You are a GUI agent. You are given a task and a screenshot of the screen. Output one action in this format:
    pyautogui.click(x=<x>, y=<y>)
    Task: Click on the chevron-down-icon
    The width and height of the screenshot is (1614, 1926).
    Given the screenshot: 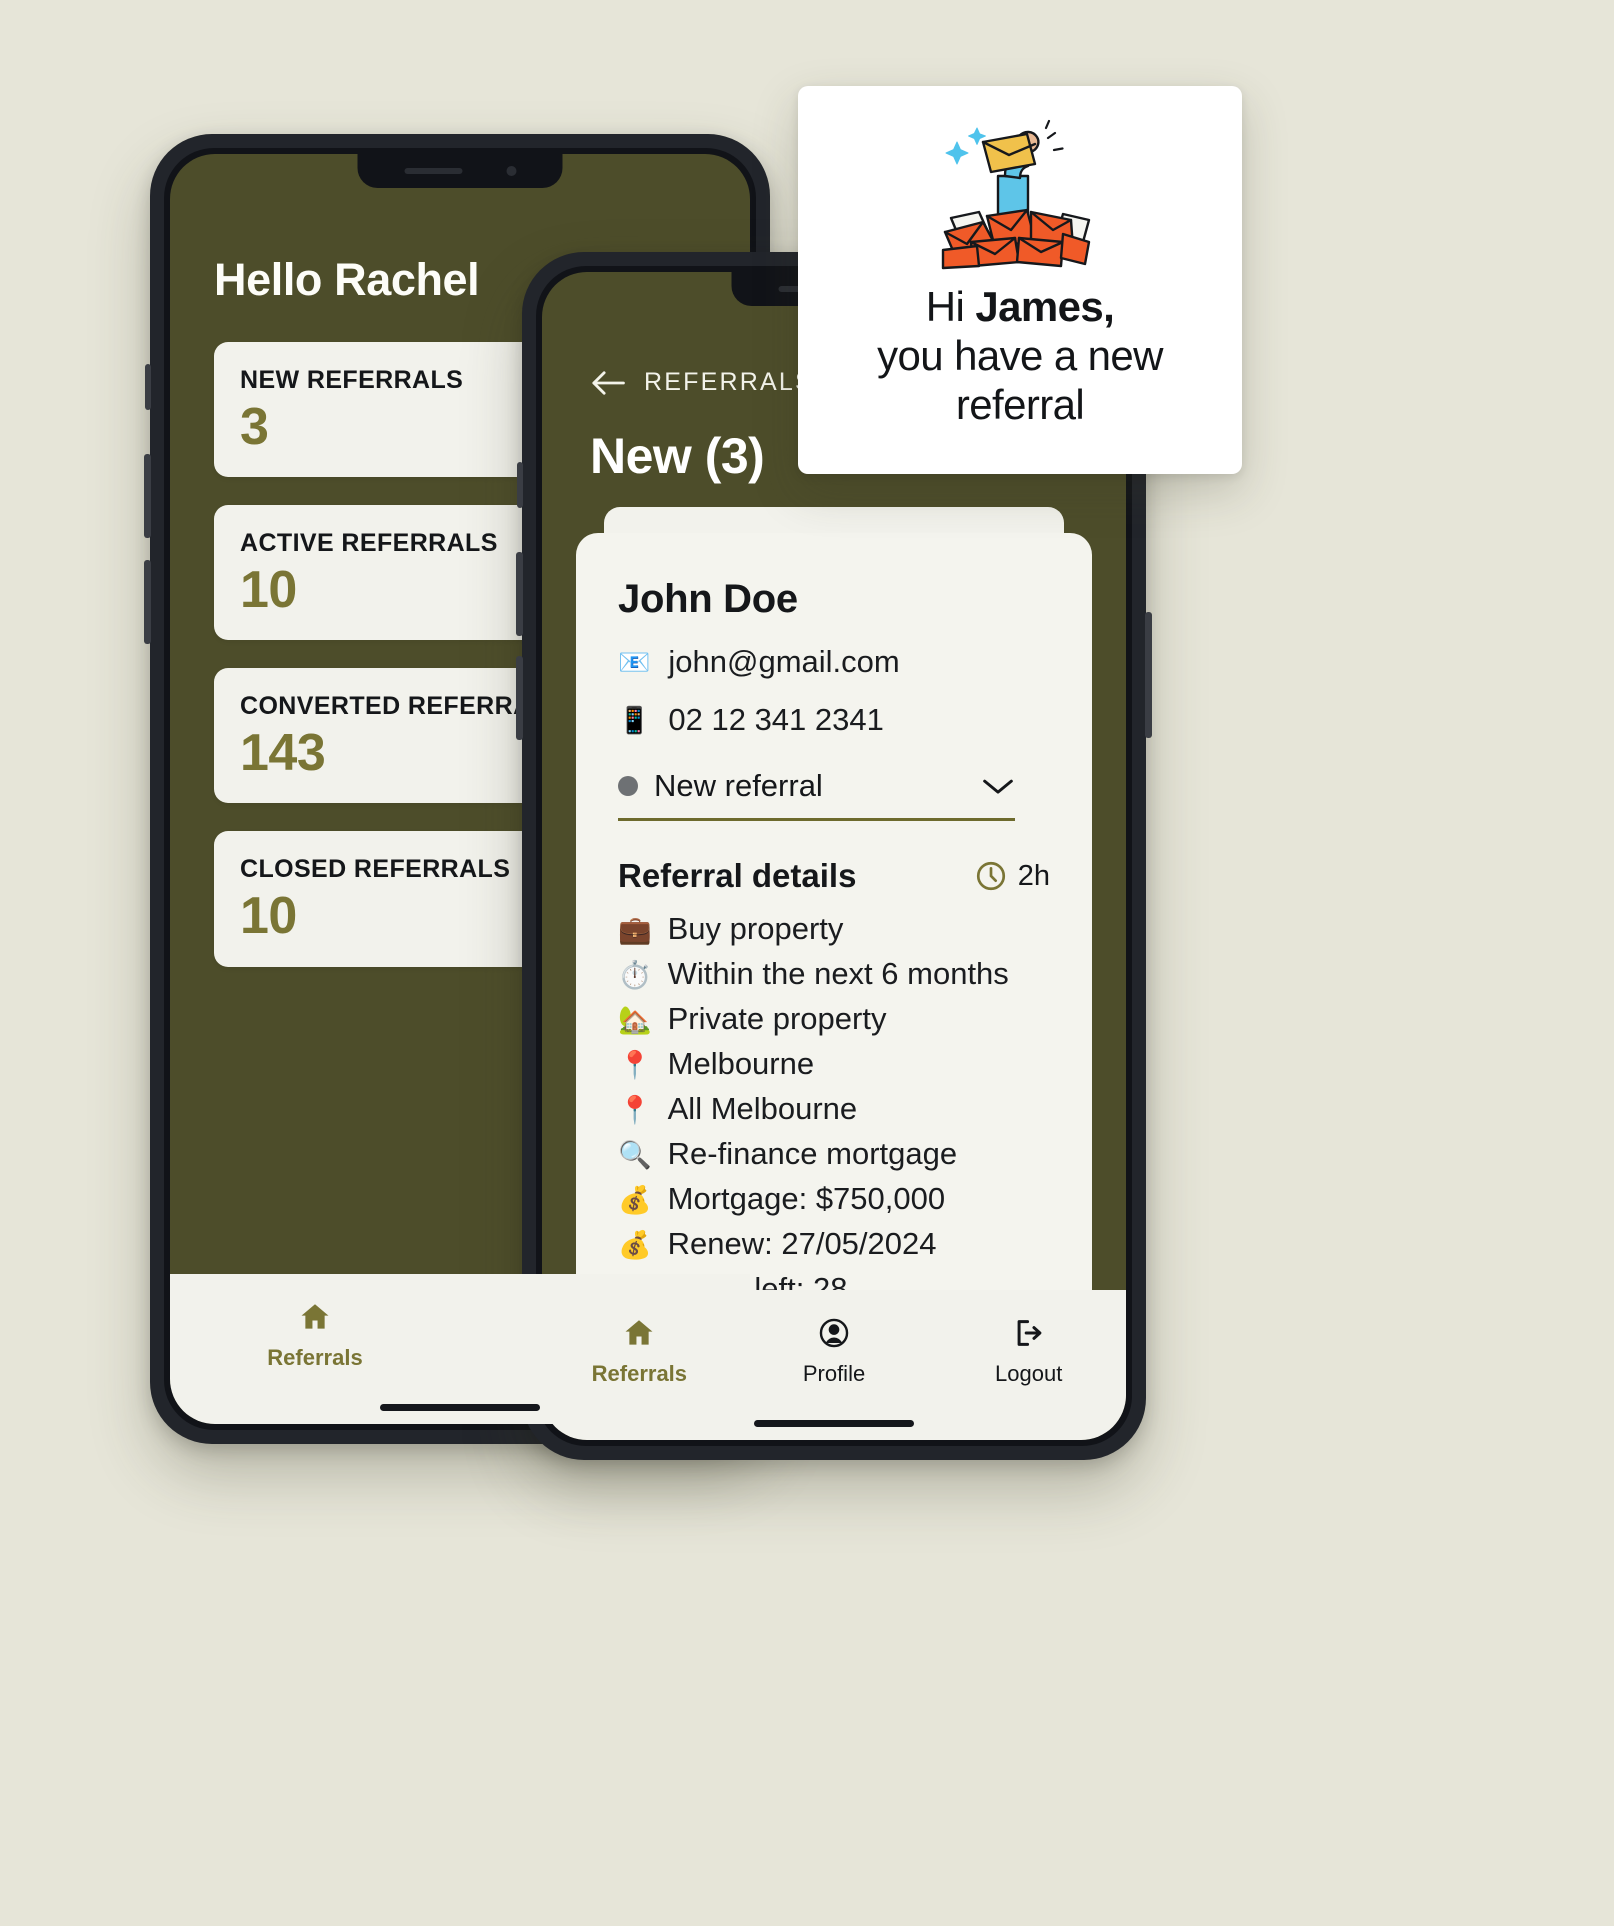 What is the action you would take?
    pyautogui.click(x=998, y=786)
    